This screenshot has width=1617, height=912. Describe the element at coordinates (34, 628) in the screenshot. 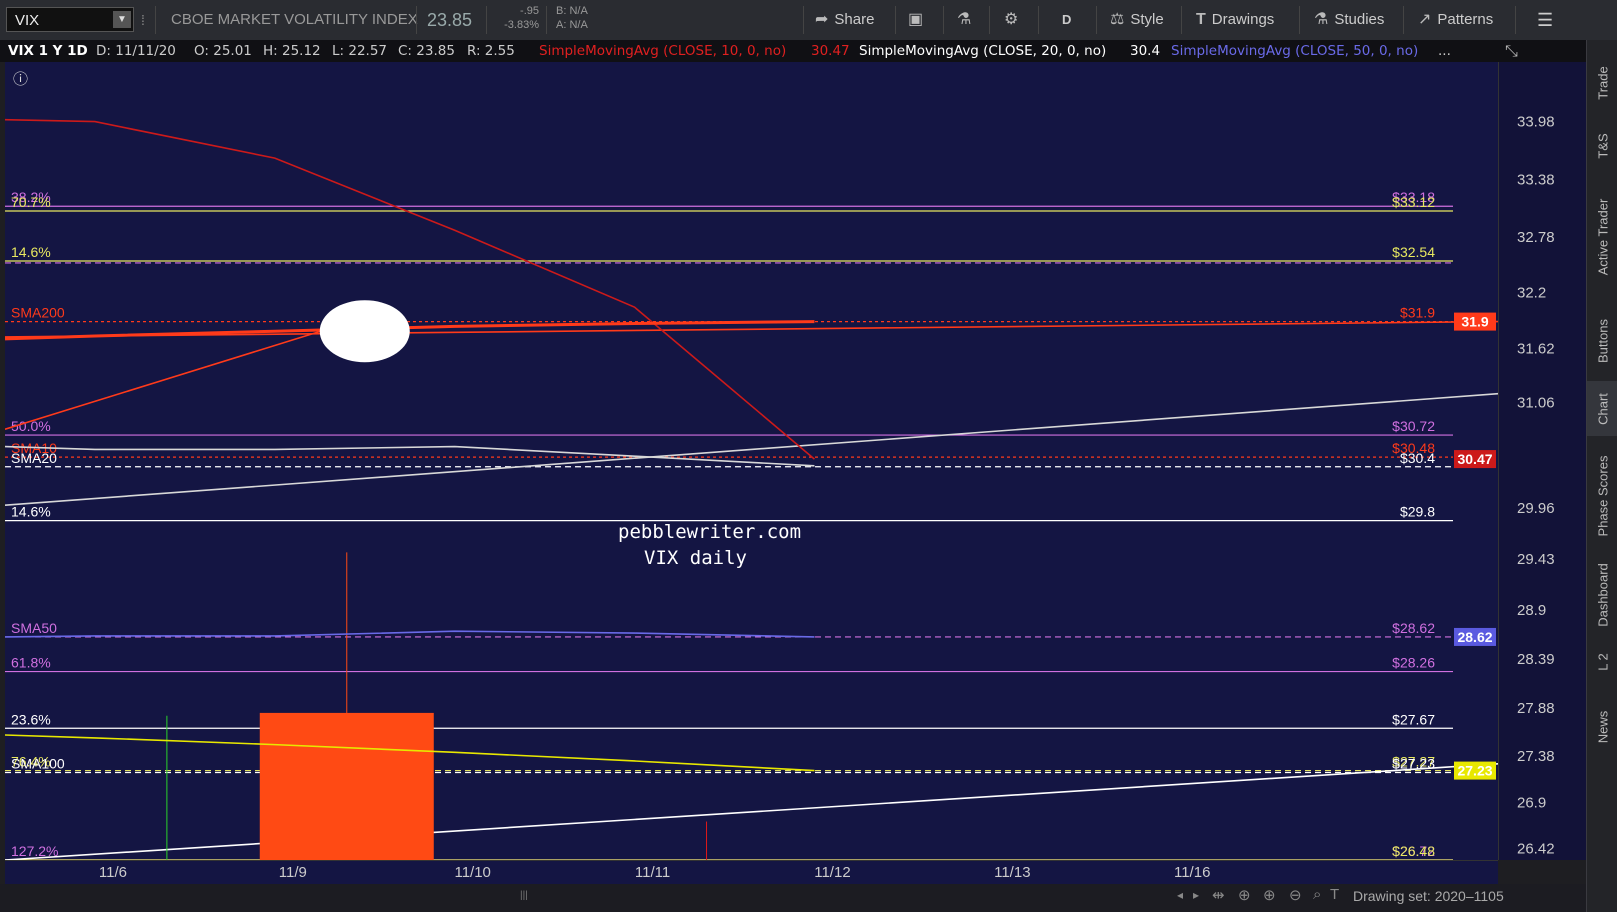

I see `level-label-left: SMA50` at that location.